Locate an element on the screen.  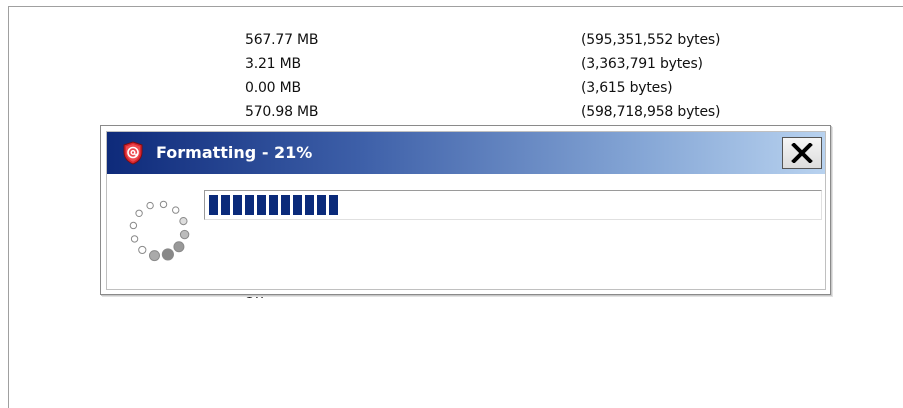
size-mb-value: 0.00 MB is located at coordinates (273, 88).